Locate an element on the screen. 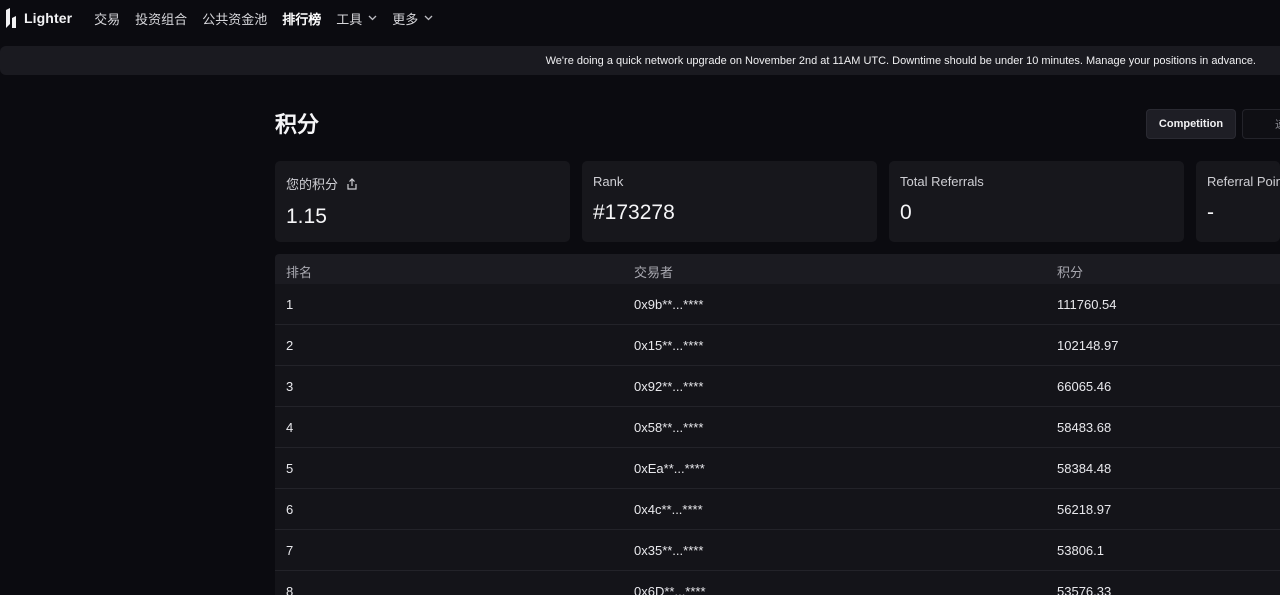  secondary-button: 递 is located at coordinates (1261, 124).